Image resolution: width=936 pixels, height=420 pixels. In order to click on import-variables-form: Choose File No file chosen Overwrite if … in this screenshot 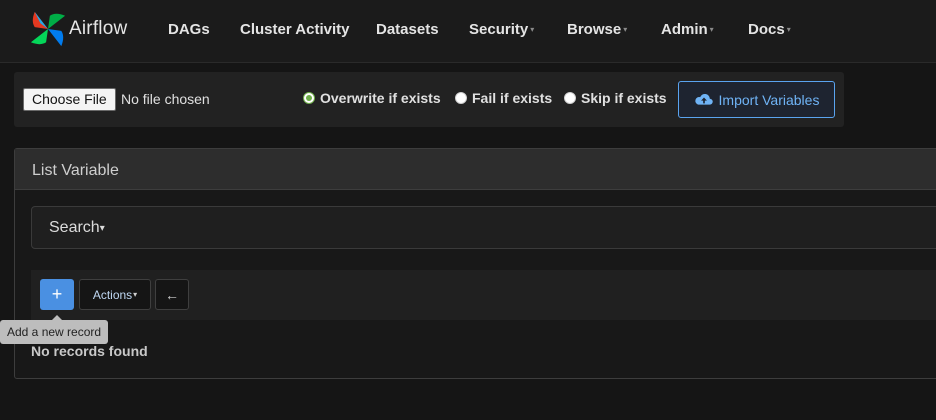, I will do `click(429, 99)`.